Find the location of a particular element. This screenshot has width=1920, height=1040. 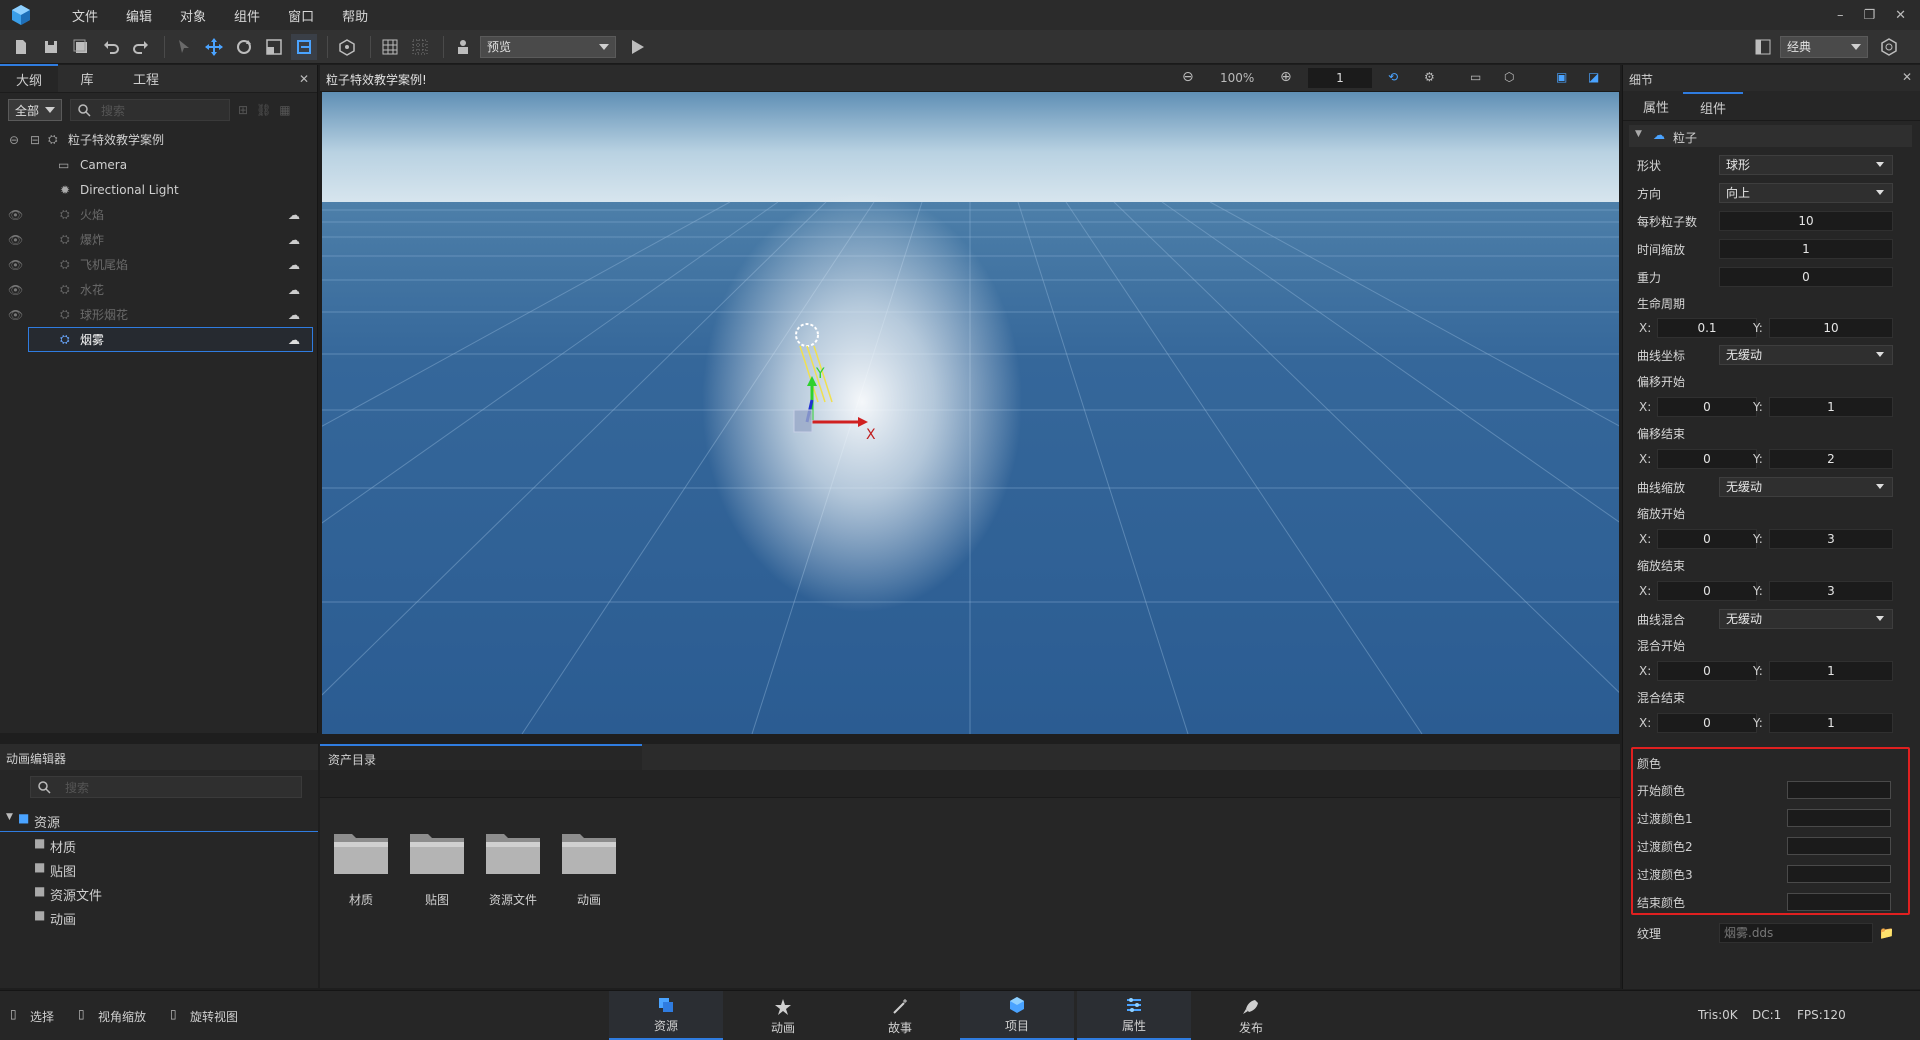

tree-item-resource-files: ■ 资源文件 is located at coordinates (159, 892).